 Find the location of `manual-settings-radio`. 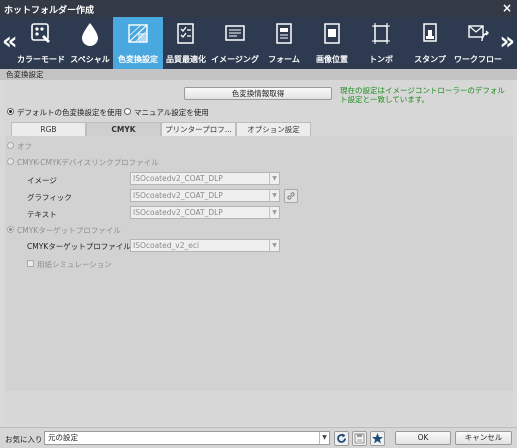

manual-settings-radio is located at coordinates (127, 111).